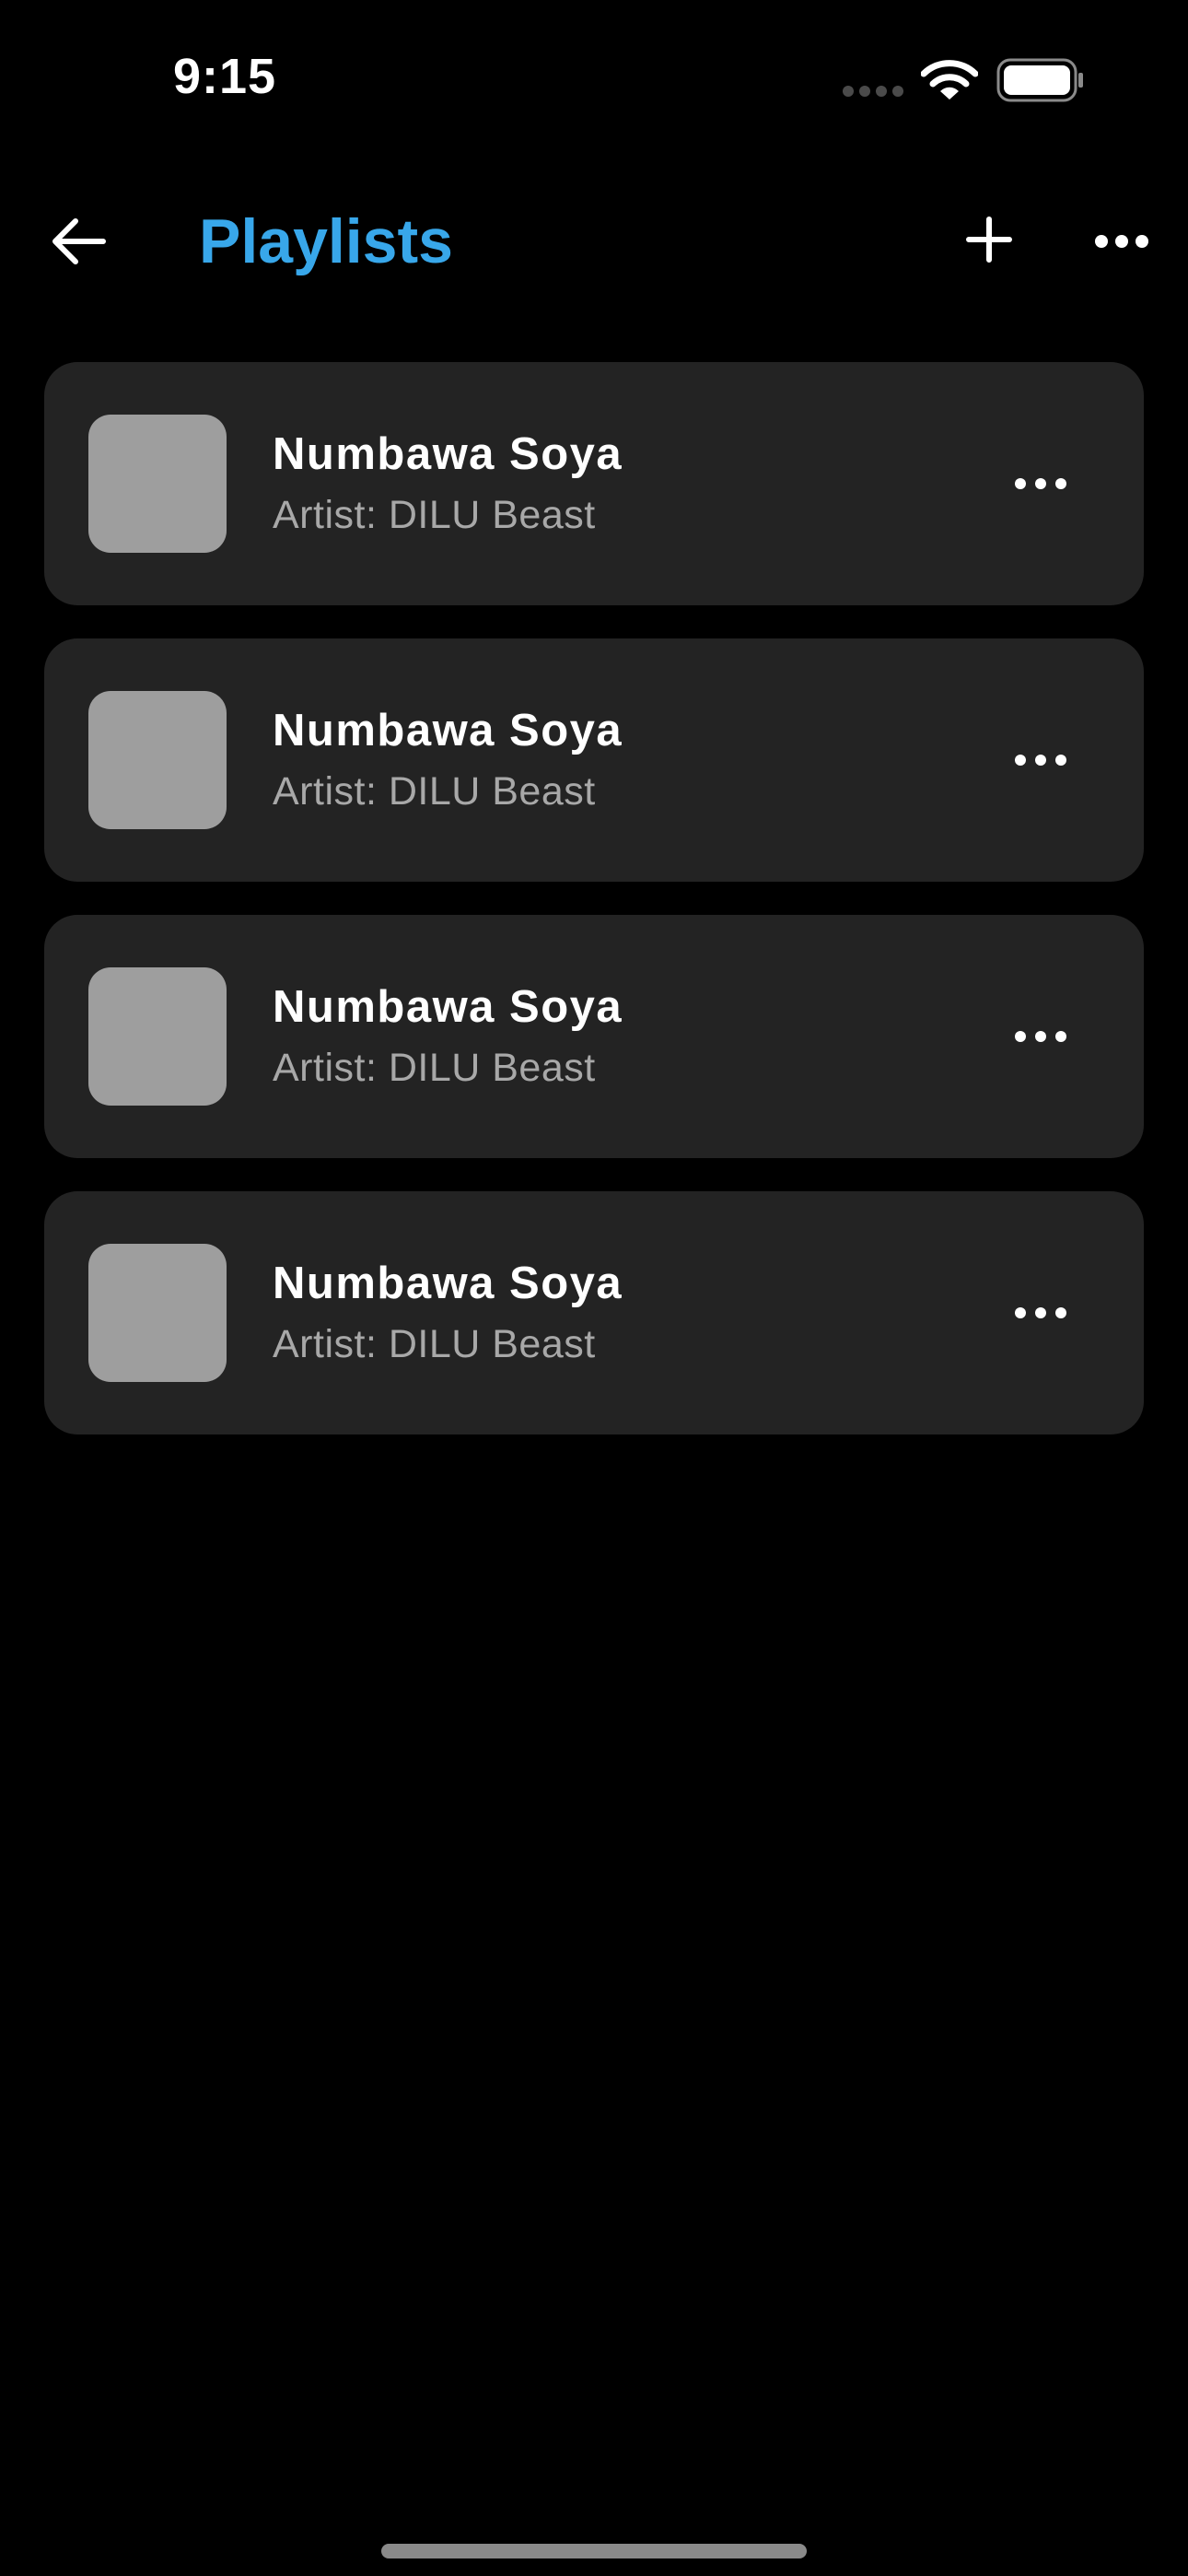  What do you see at coordinates (225, 76) in the screenshot?
I see `status-time: 9:15` at bounding box center [225, 76].